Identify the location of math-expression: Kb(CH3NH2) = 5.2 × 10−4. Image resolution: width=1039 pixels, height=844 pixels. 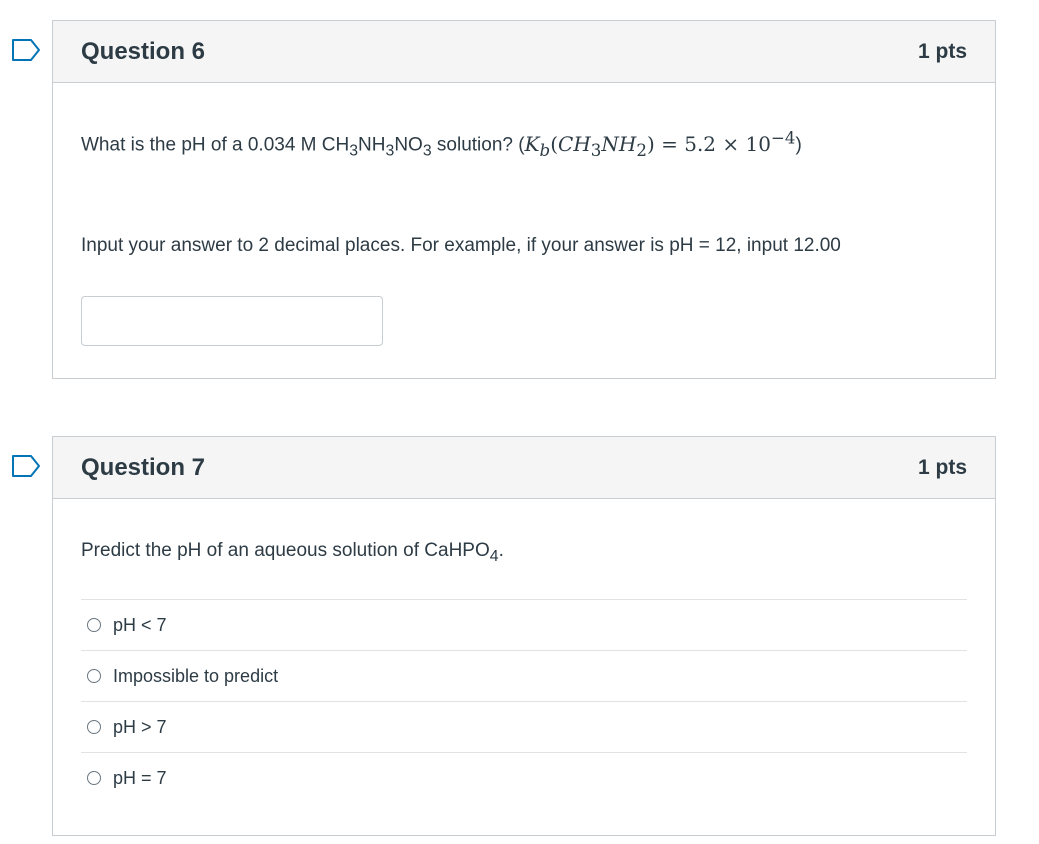
(660, 144).